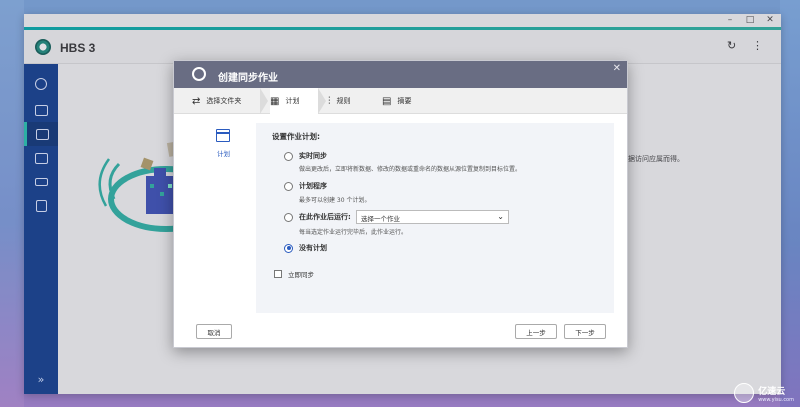  Describe the element at coordinates (353, 101) in the screenshot. I see `step-rules: ⫶ 规则` at that location.